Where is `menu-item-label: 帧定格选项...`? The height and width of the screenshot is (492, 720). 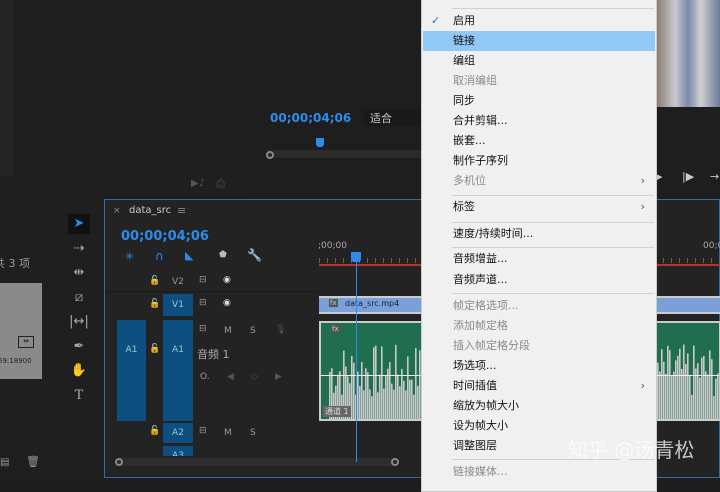
menu-item-label: 帧定格选项... is located at coordinates (486, 305).